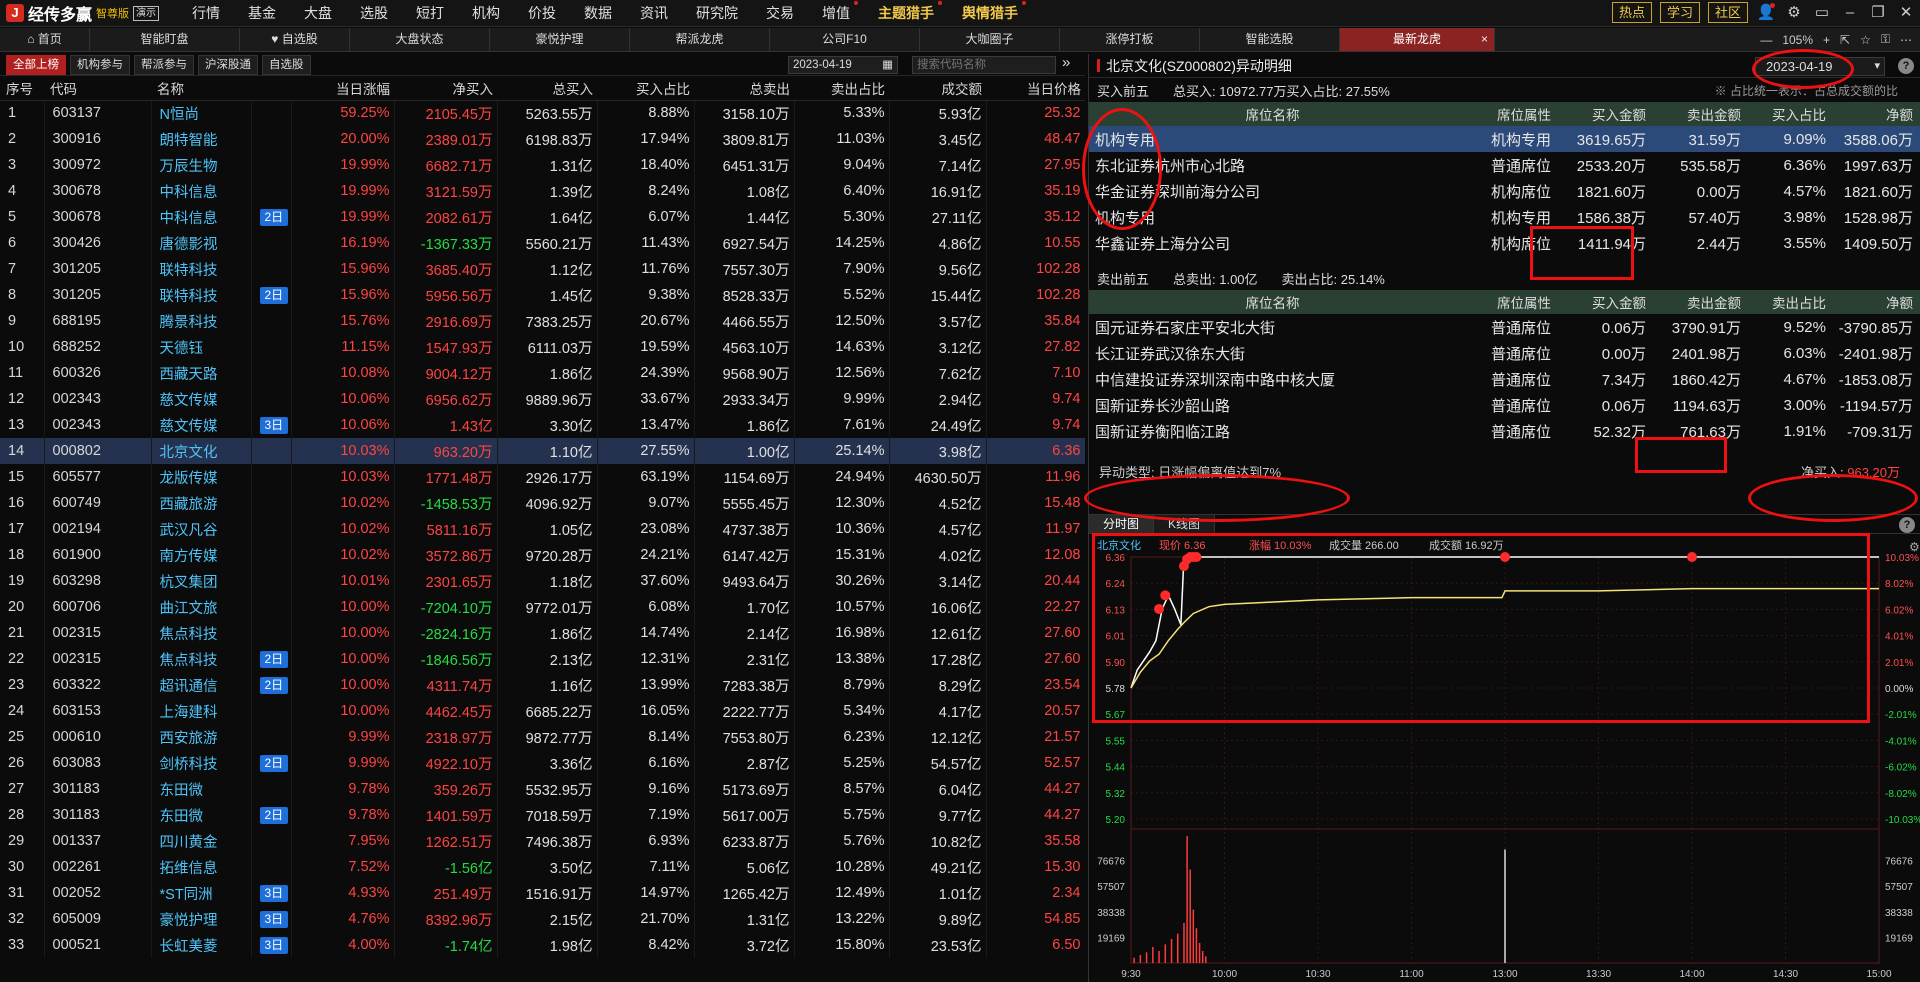 The width and height of the screenshot is (1920, 982). What do you see at coordinates (1130, 39) in the screenshot?
I see `tab-8: 涨停打板` at bounding box center [1130, 39].